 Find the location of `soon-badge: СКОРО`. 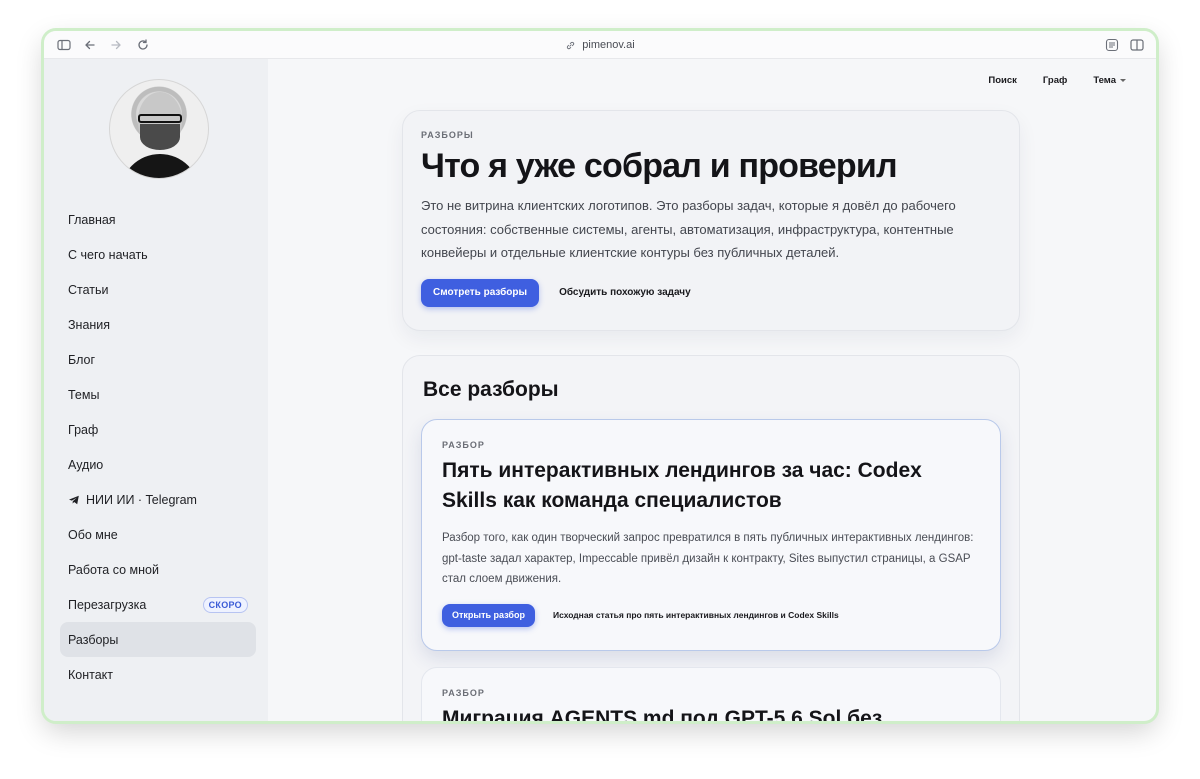

soon-badge: СКОРО is located at coordinates (225, 604).